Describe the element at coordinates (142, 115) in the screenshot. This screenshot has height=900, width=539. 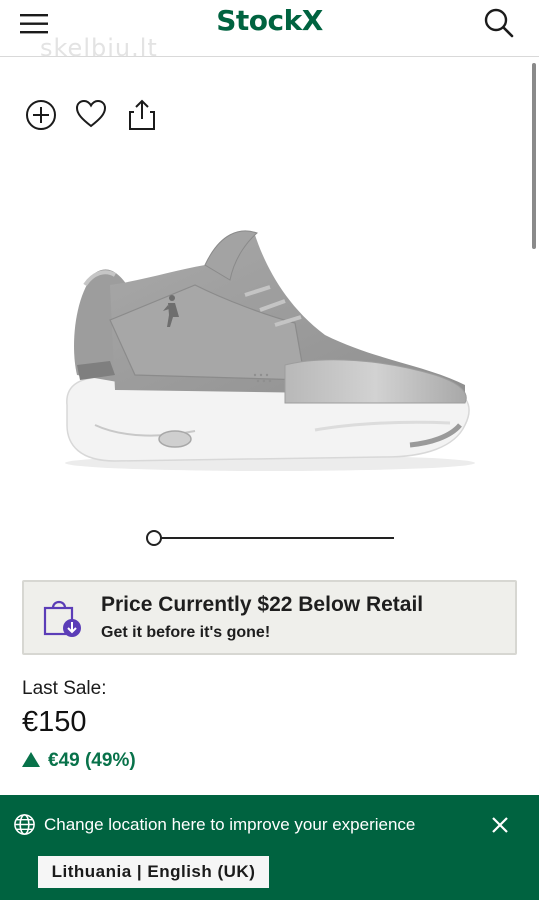
I see `share-icon` at that location.